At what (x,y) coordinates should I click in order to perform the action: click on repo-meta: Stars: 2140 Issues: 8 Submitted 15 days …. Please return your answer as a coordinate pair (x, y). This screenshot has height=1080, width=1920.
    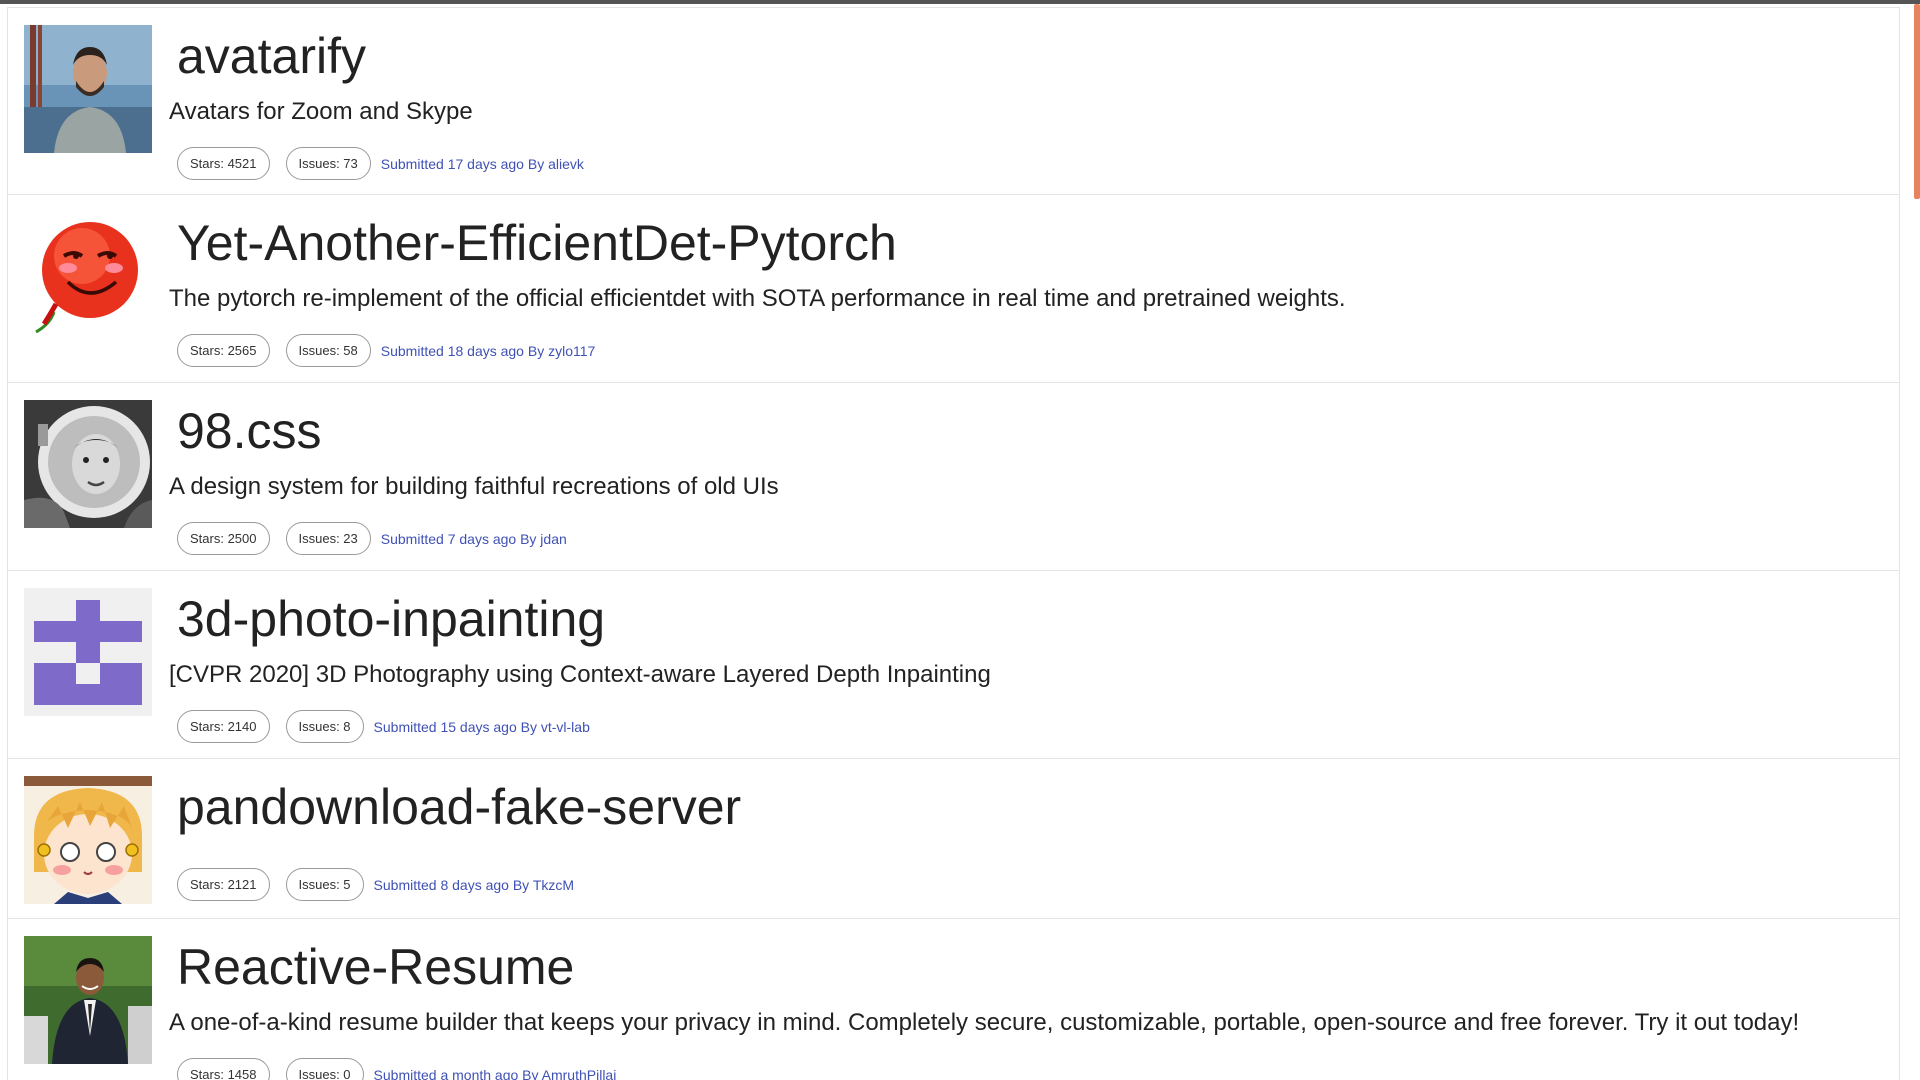
    Looking at the image, I should click on (383, 726).